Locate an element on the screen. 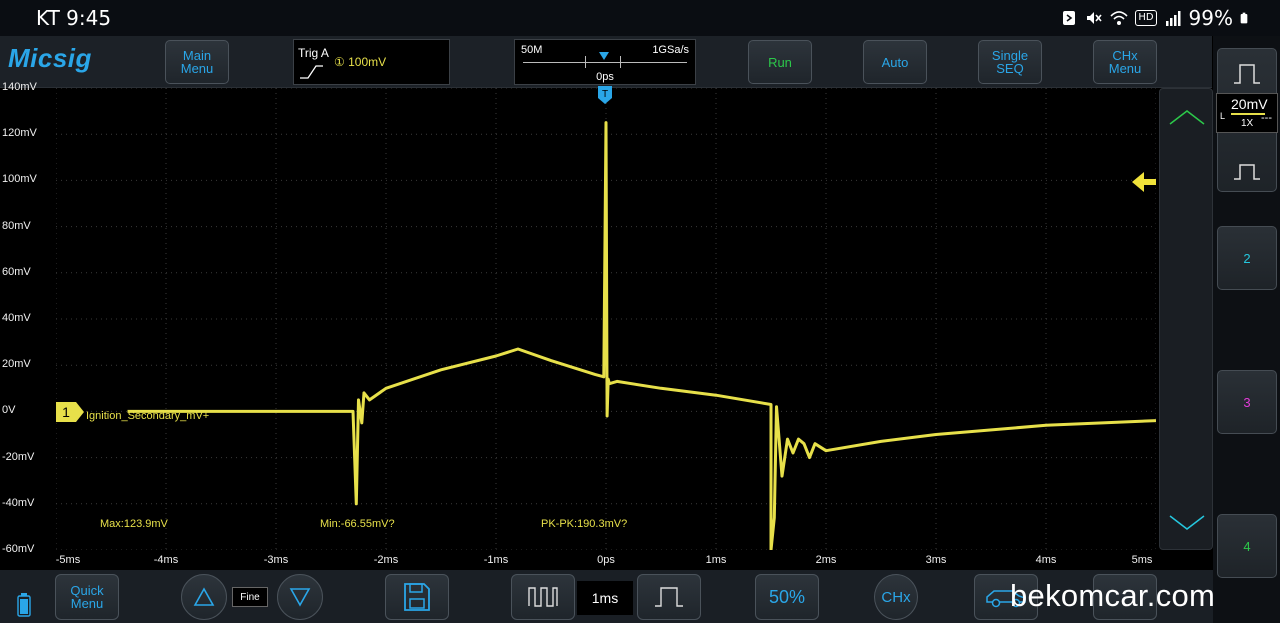 The width and height of the screenshot is (1280, 623). rising-edge-icon is located at coordinates (311, 72).